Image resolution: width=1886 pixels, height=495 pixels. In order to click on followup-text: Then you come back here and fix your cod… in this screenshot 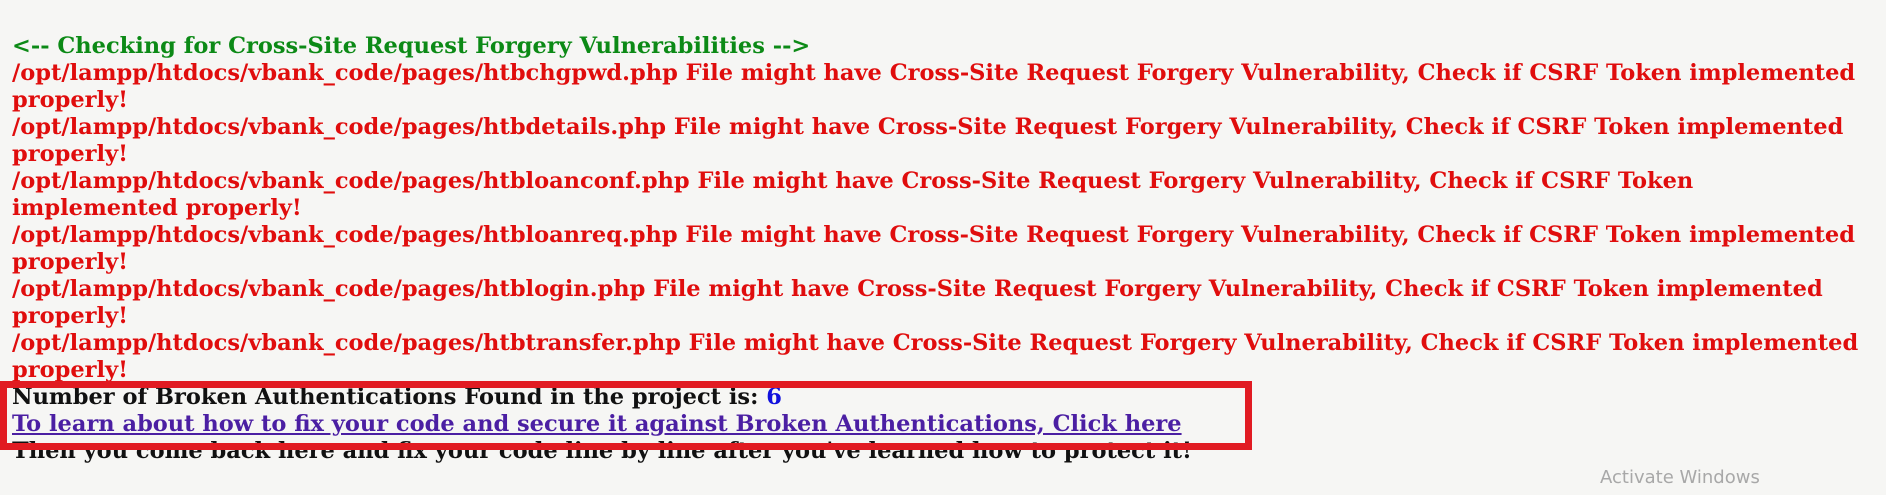, I will do `click(602, 451)`.